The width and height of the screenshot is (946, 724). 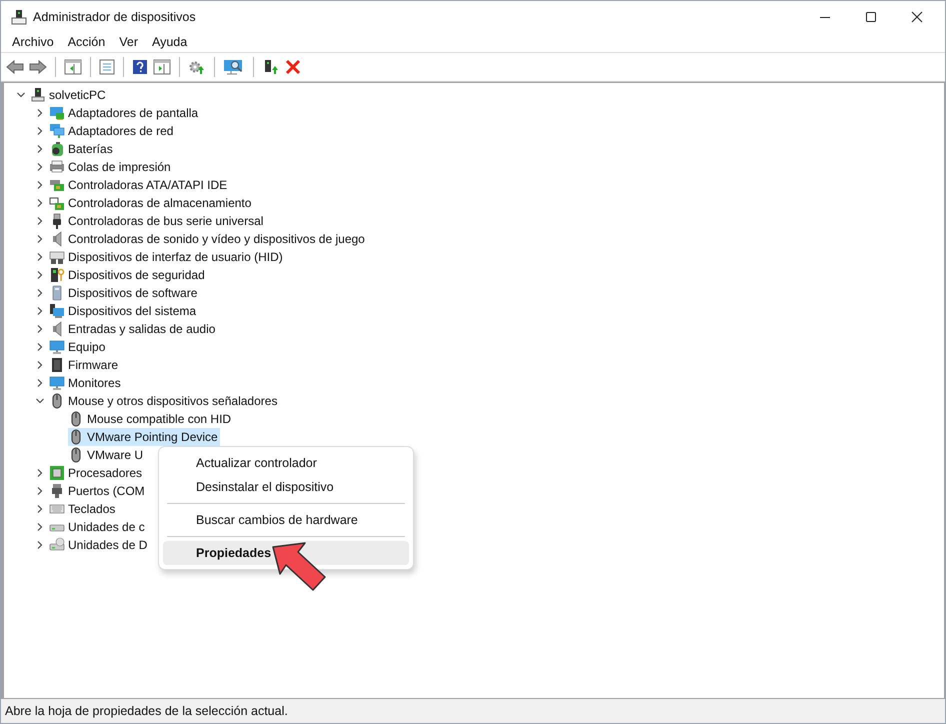 What do you see at coordinates (140, 67) in the screenshot?
I see `help-icon` at bounding box center [140, 67].